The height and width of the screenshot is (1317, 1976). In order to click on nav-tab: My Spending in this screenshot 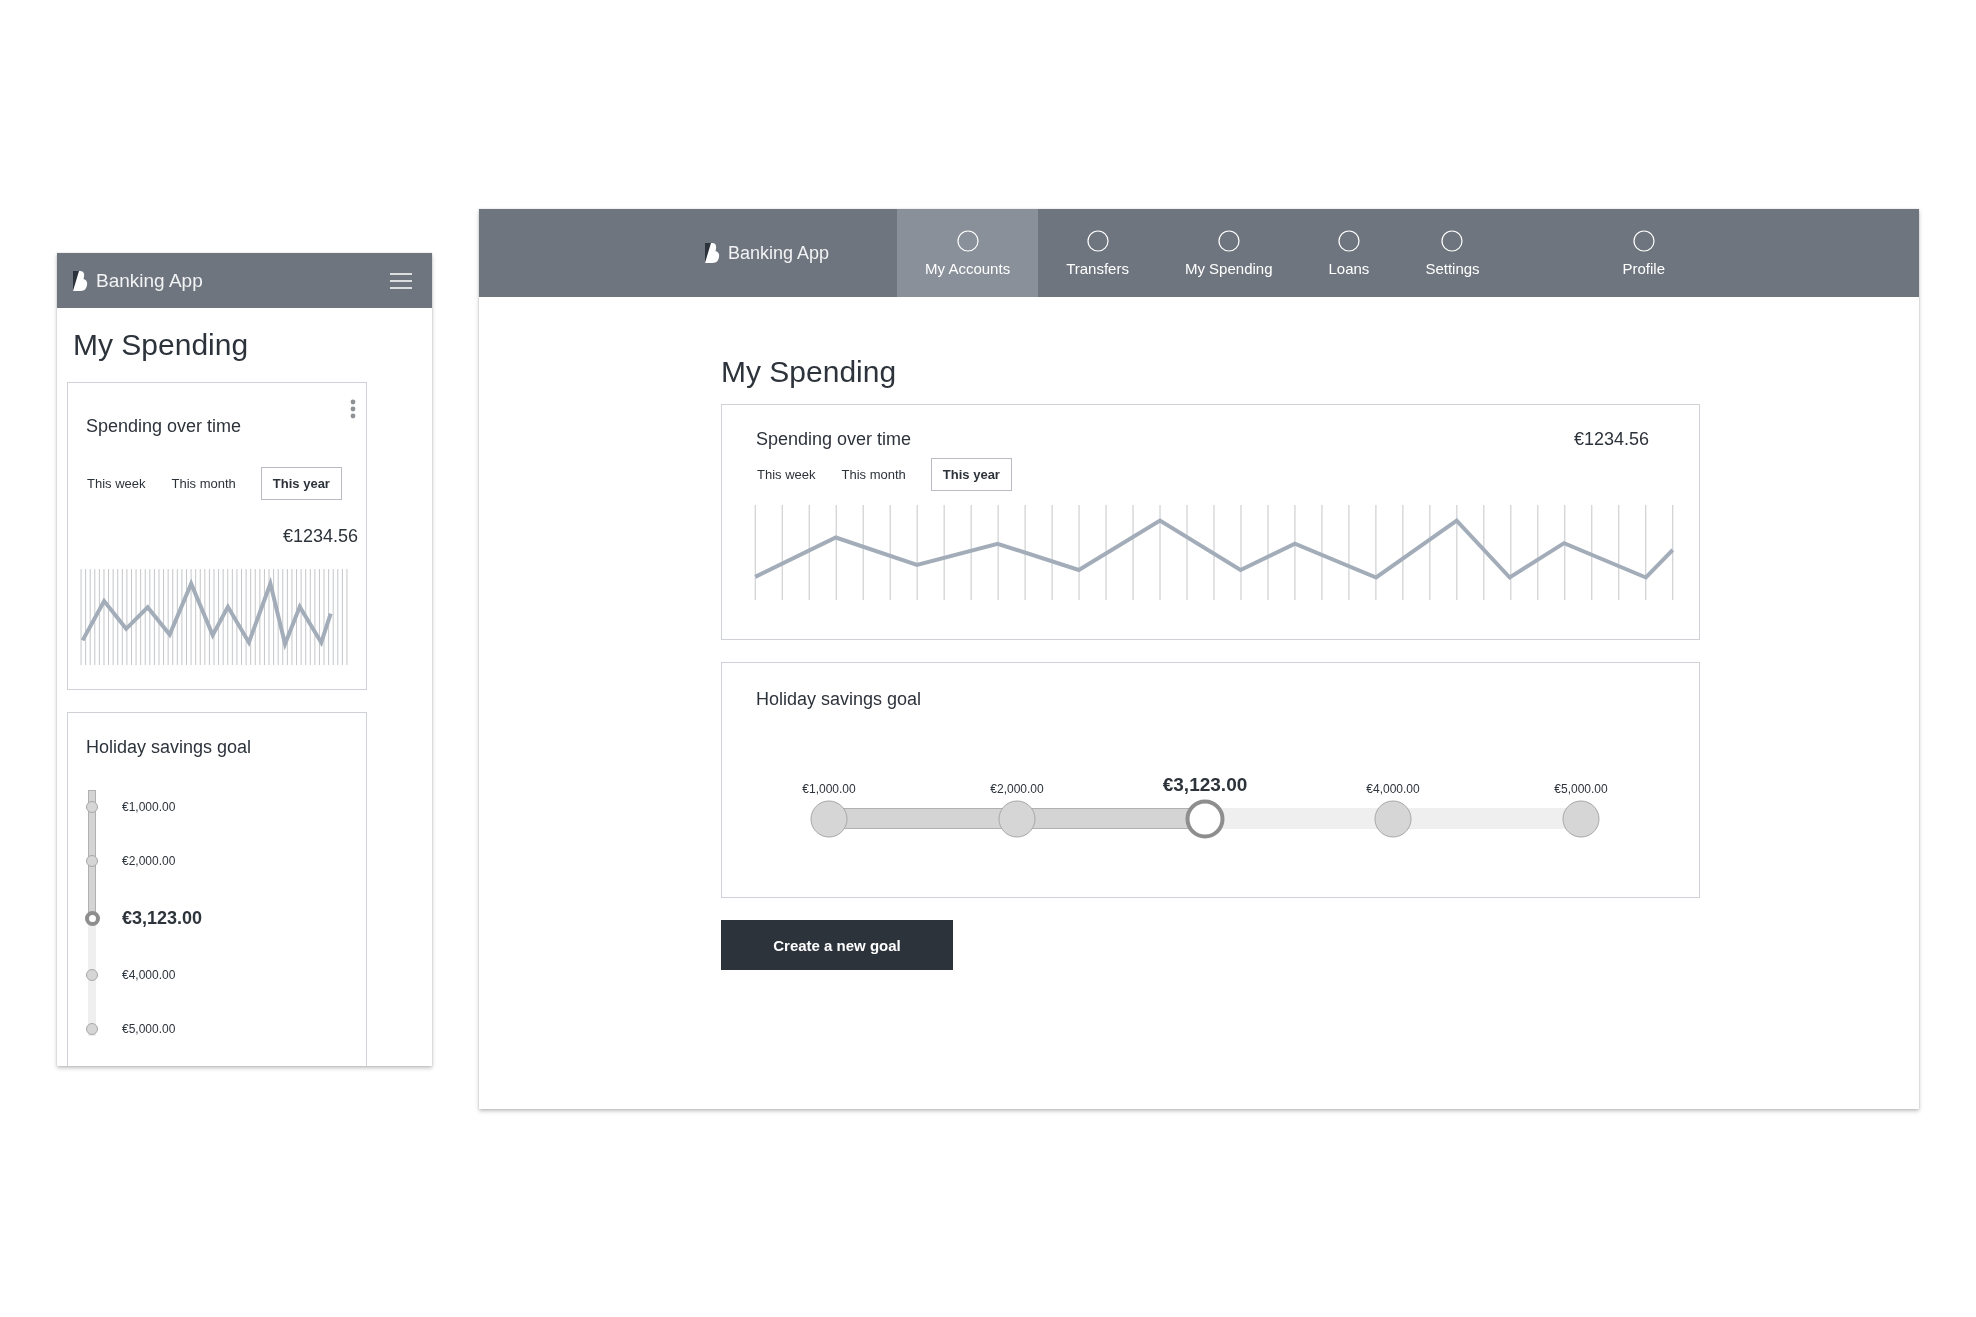, I will do `click(1228, 253)`.